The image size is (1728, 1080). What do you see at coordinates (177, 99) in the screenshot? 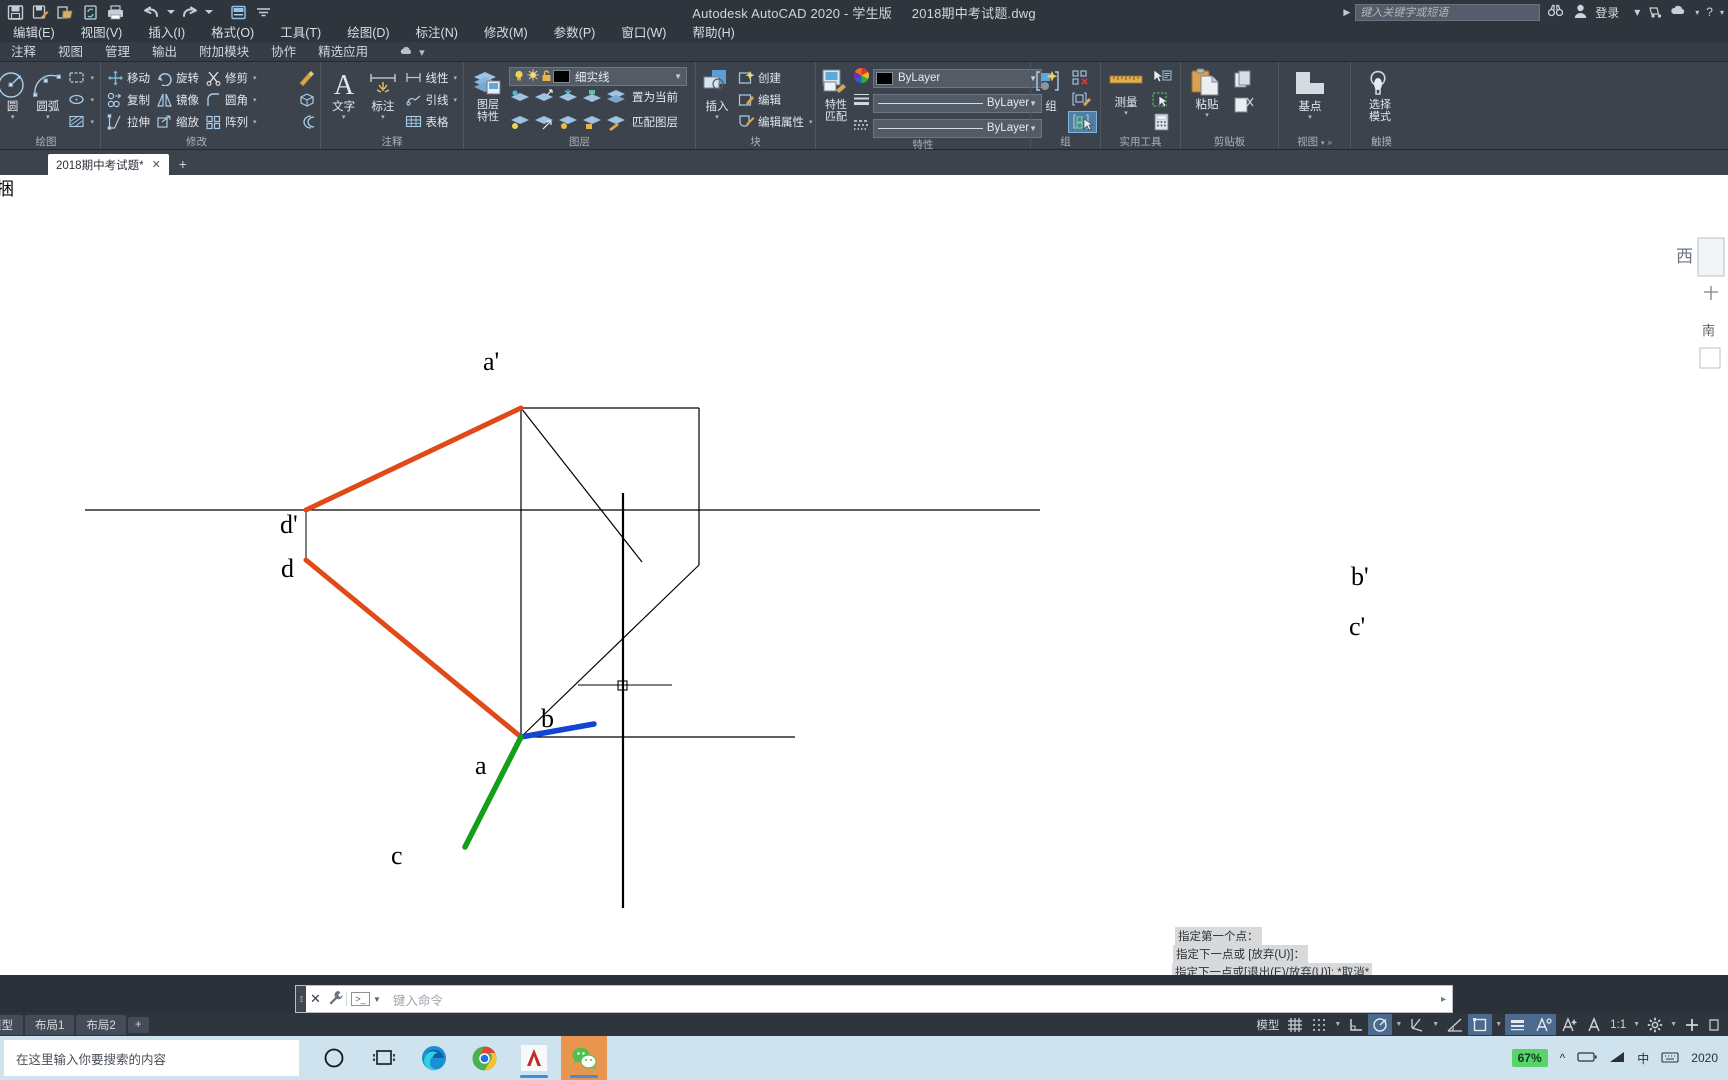
I see `mirror-tool: 镜像` at bounding box center [177, 99].